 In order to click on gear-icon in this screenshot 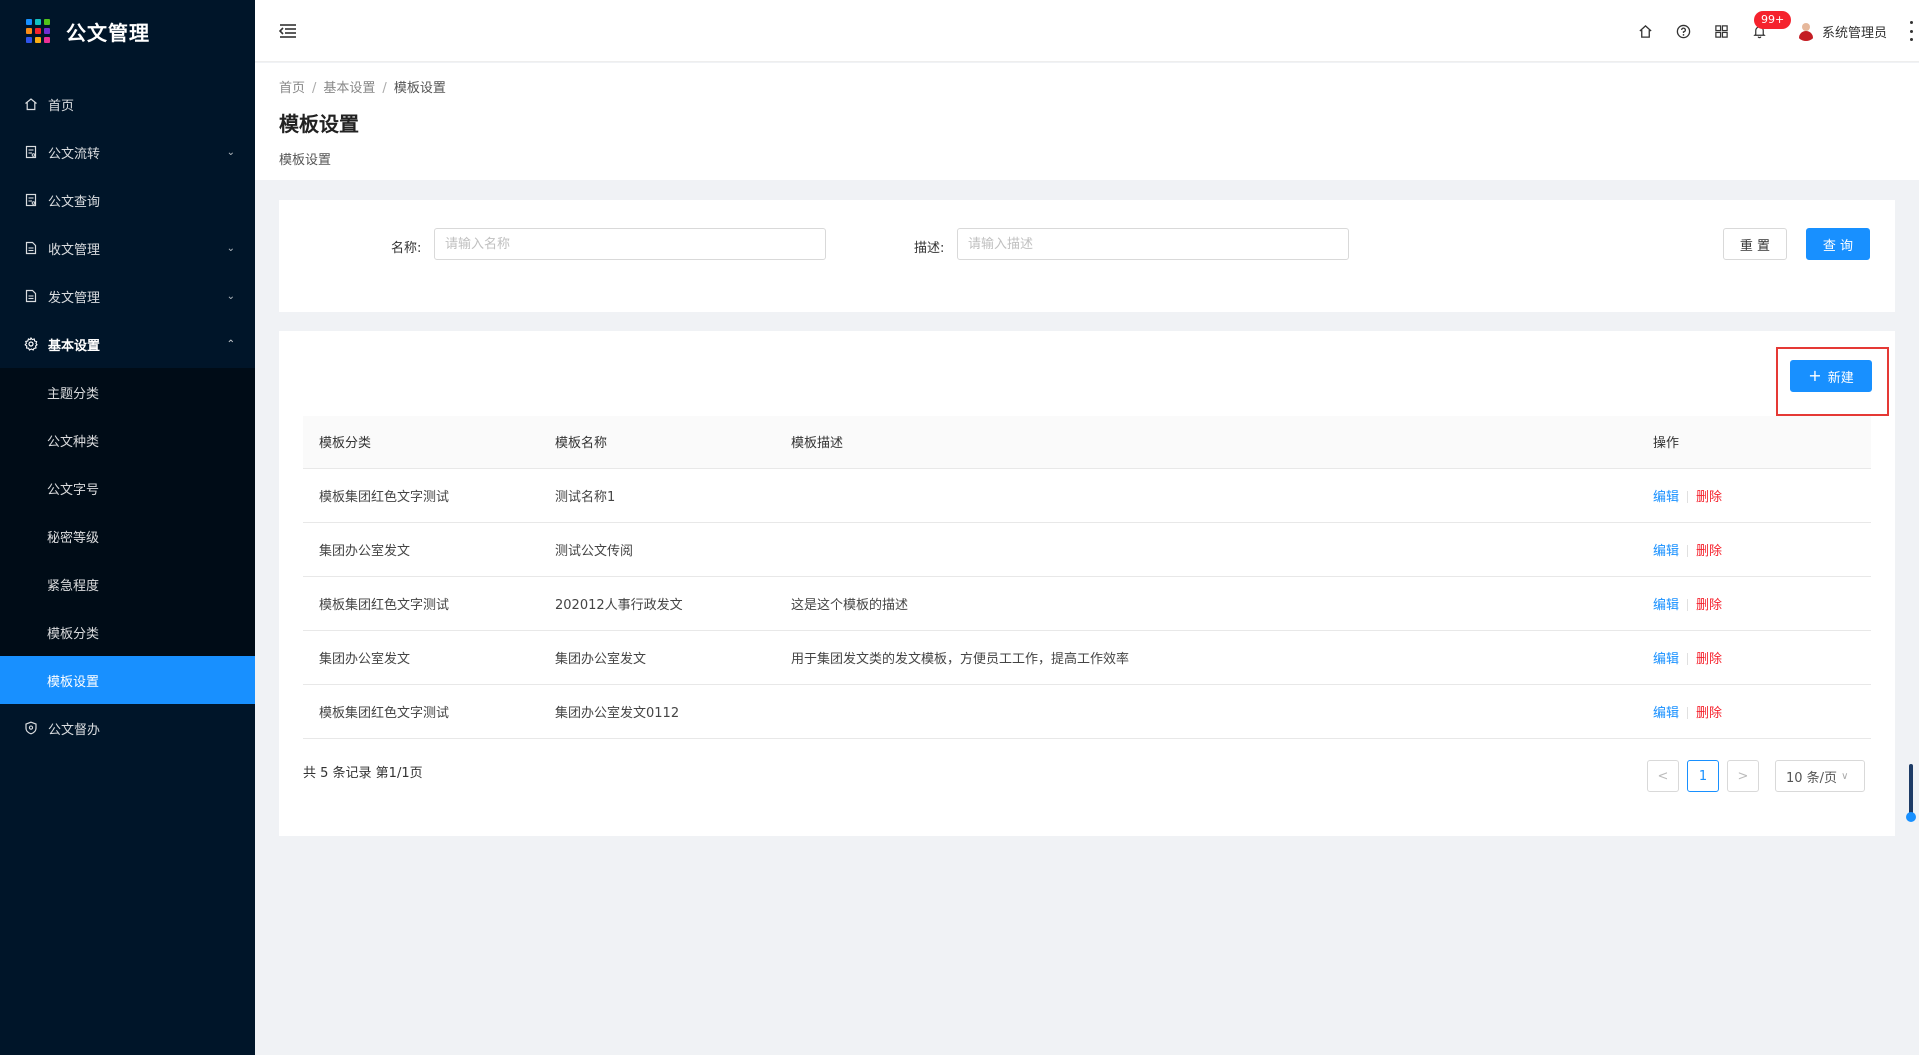, I will do `click(31, 344)`.